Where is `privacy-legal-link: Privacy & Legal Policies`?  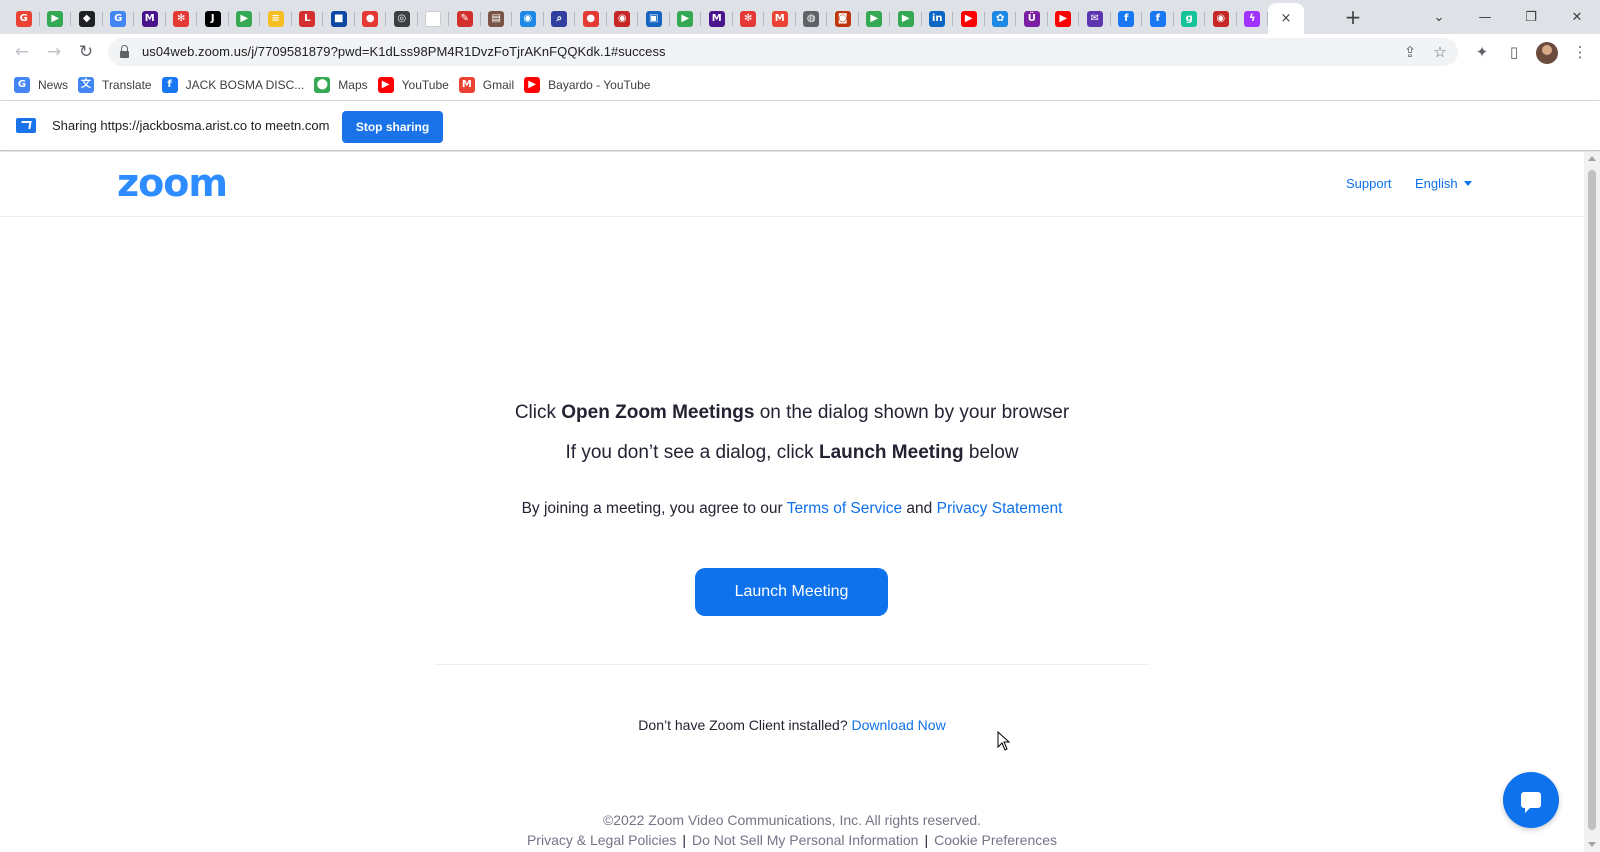 privacy-legal-link: Privacy & Legal Policies is located at coordinates (601, 840).